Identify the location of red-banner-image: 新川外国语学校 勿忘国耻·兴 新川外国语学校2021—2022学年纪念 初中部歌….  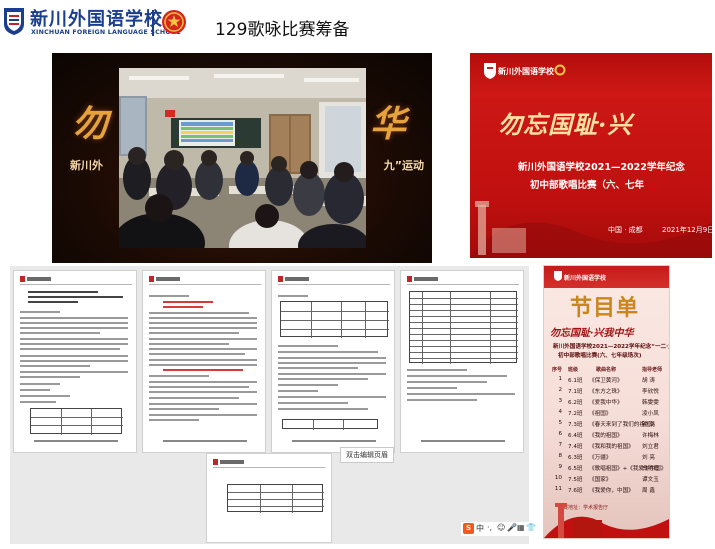
(591, 155).